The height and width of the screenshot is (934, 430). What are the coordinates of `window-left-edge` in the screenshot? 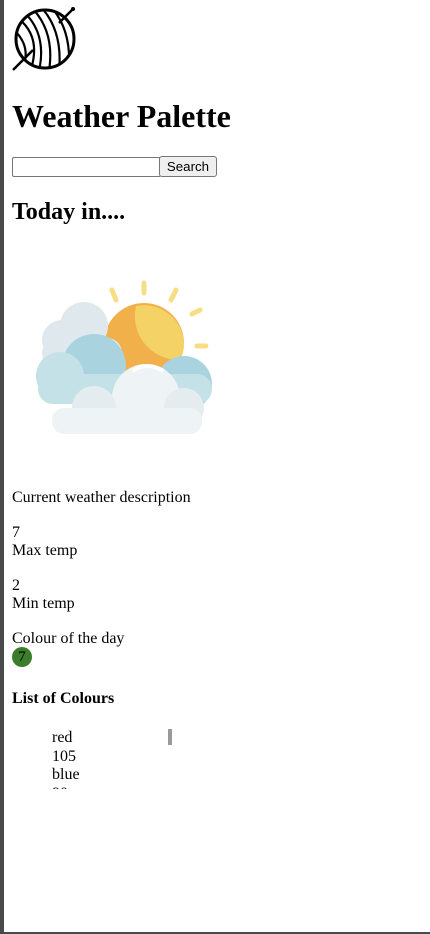 It's located at (2, 467).